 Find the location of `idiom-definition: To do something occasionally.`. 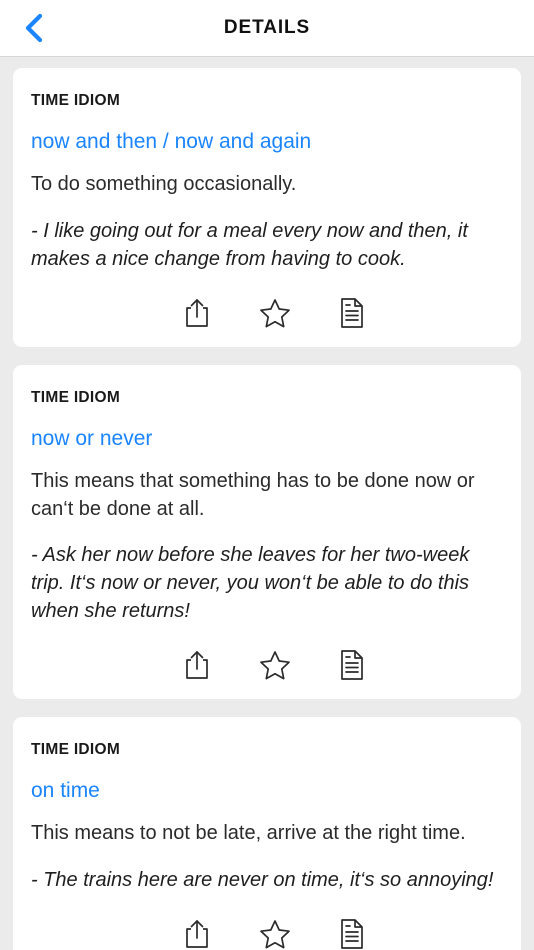

idiom-definition: To do something occasionally. is located at coordinates (164, 184).